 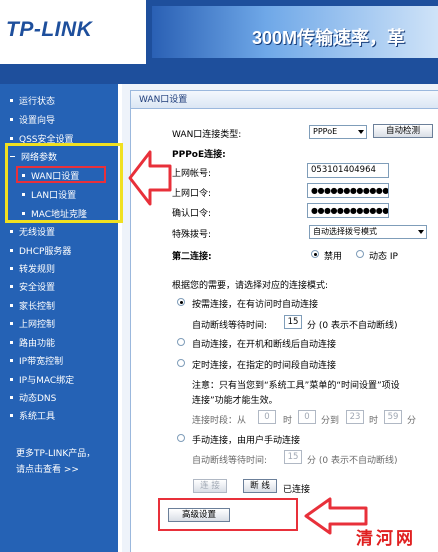 I want to click on slogan-text: 300M传输速率，革, so click(x=329, y=38).